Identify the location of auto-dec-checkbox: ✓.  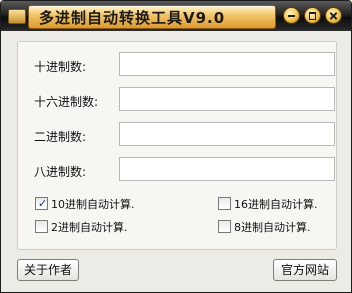
(41, 203).